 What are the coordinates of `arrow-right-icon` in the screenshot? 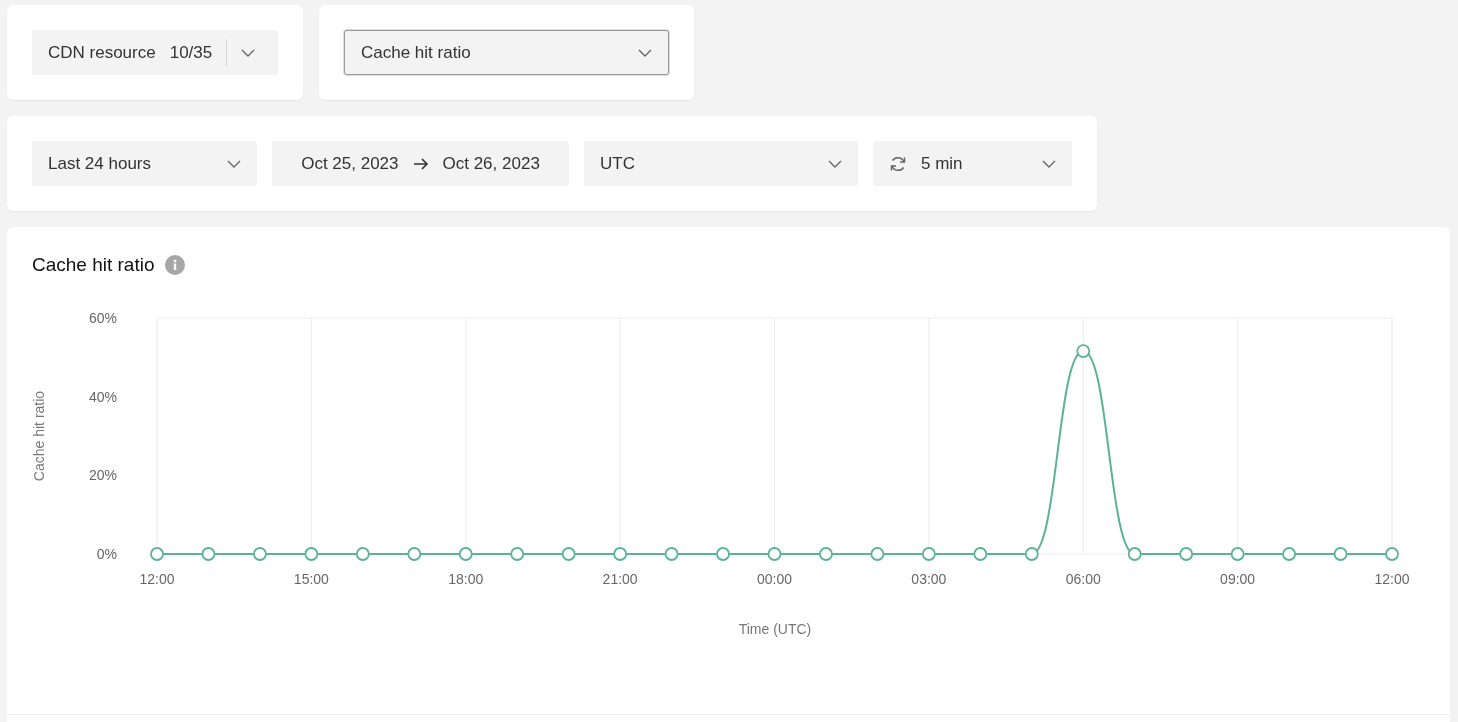 It's located at (420, 163).